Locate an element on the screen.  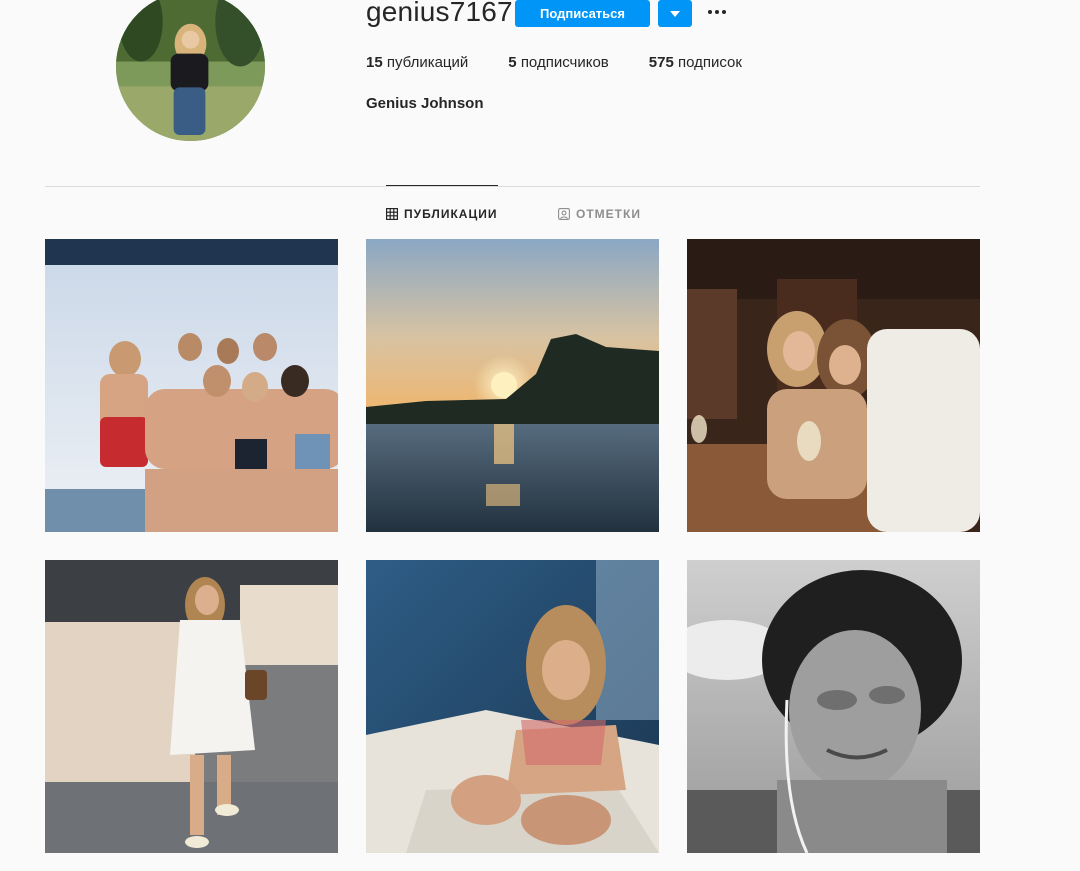
grid-icon is located at coordinates (392, 214).